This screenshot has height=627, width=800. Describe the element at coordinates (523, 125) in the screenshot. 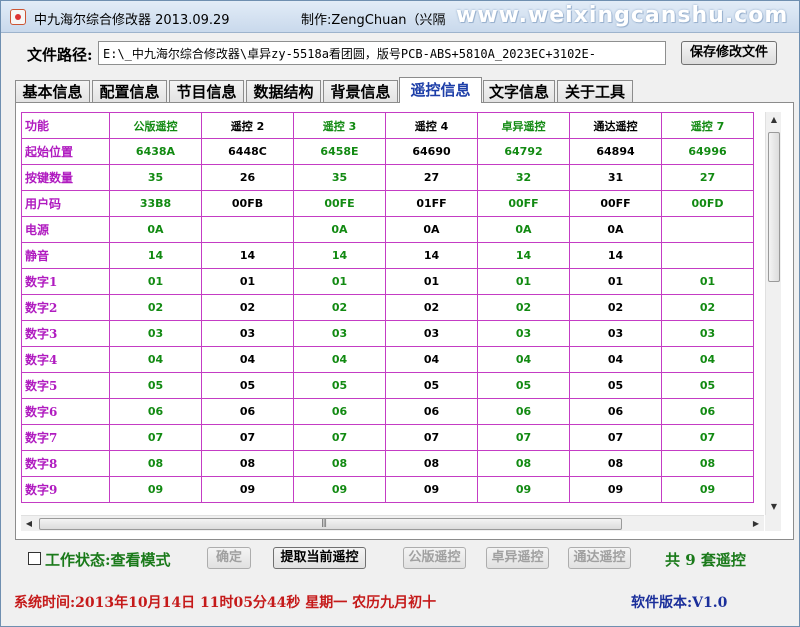

I see `column-header-remote: 卓异遥控` at that location.